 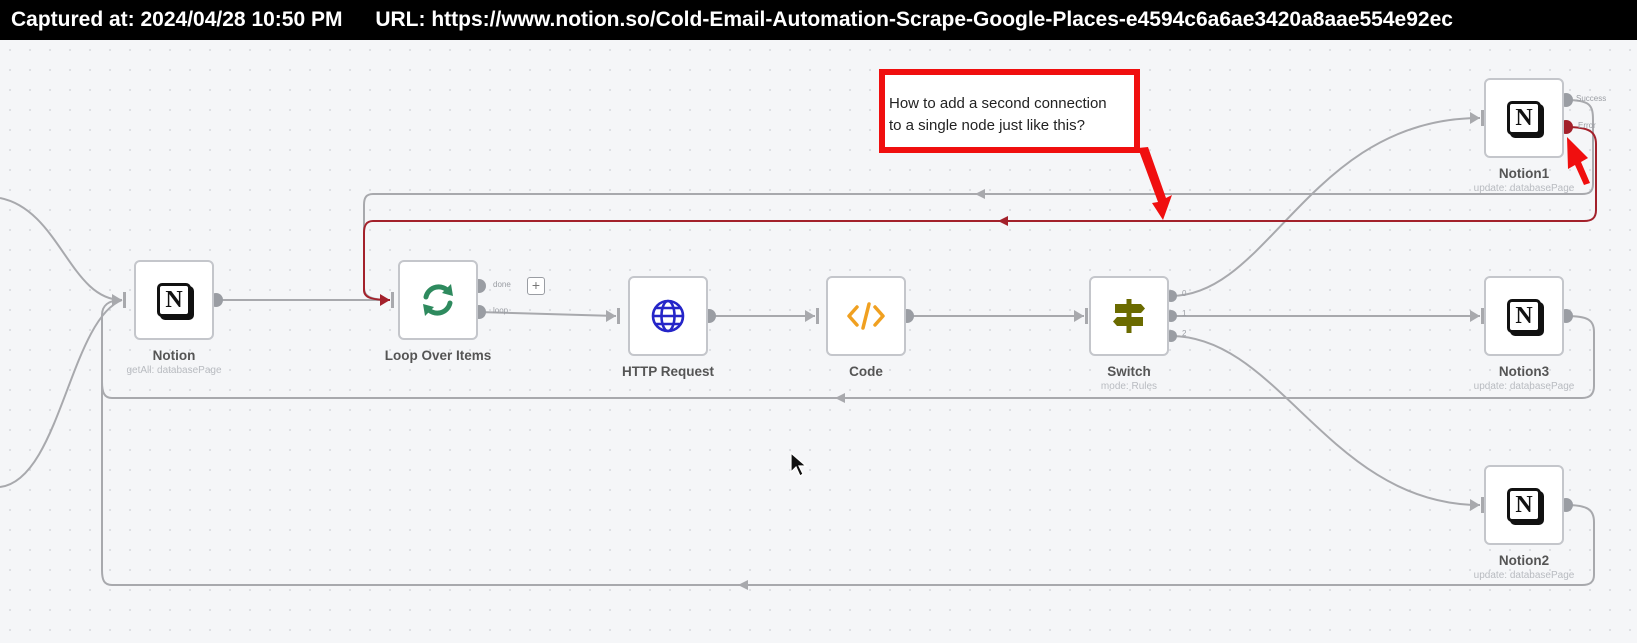 What do you see at coordinates (1184, 313) in the screenshot?
I see `switch-port-1-label: 1` at bounding box center [1184, 313].